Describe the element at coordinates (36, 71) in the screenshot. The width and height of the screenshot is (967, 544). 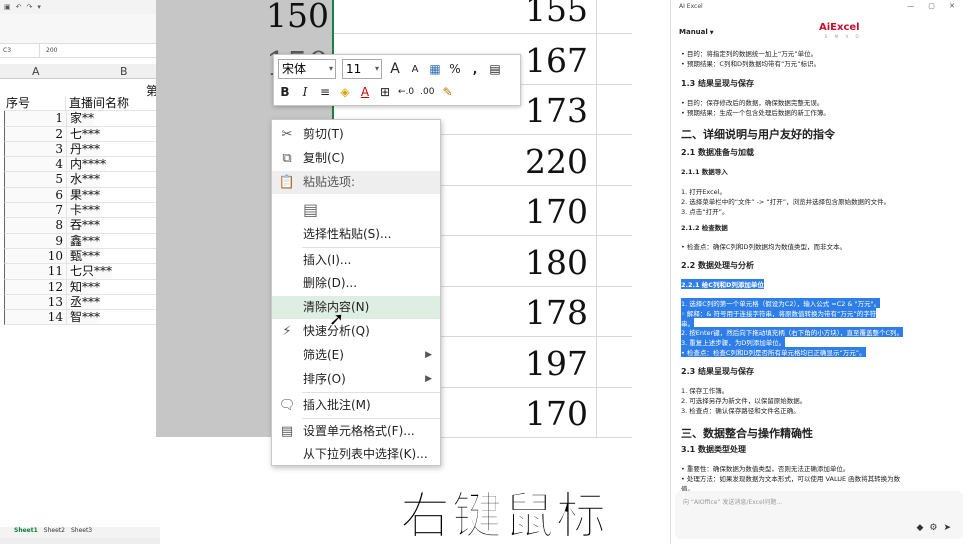
I see `column-header-a: A` at that location.